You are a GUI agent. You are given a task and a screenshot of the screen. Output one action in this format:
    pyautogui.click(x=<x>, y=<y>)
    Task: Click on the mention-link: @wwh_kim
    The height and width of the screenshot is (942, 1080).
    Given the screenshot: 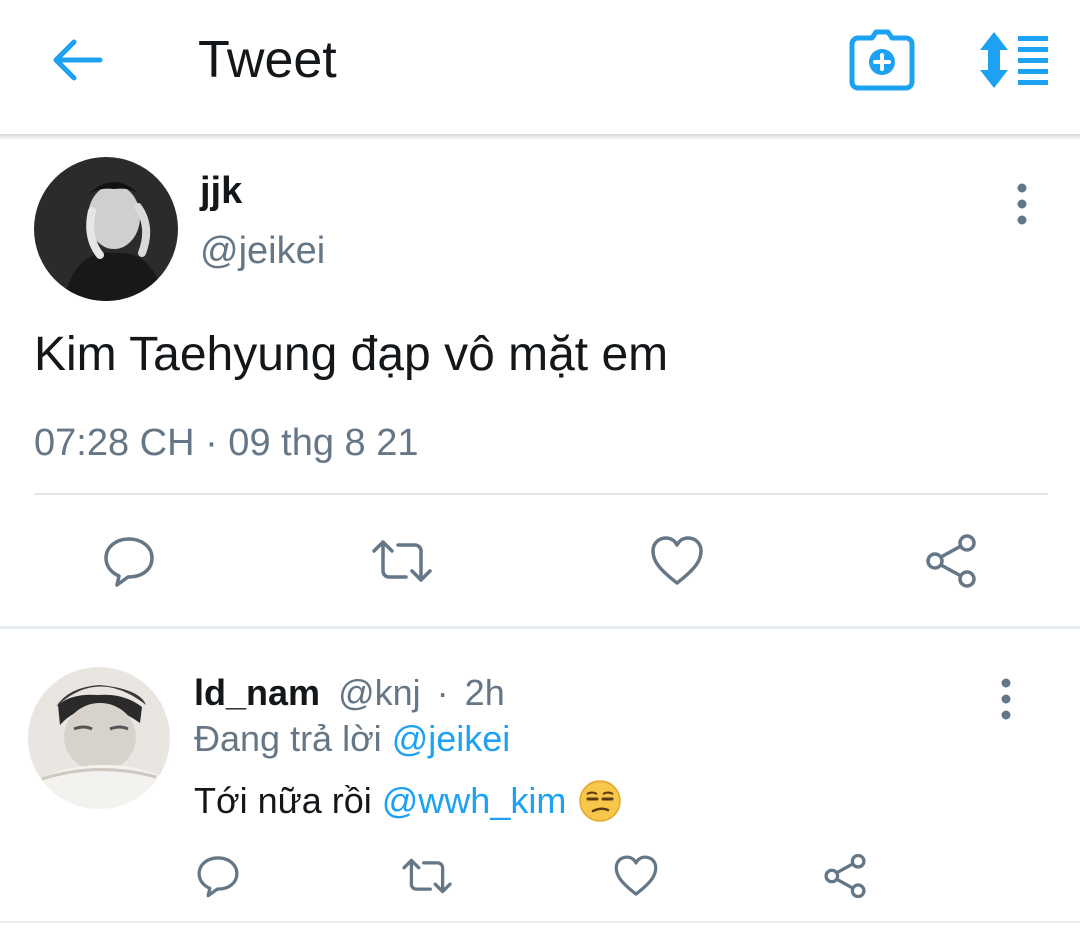 What is the action you would take?
    pyautogui.click(x=474, y=801)
    